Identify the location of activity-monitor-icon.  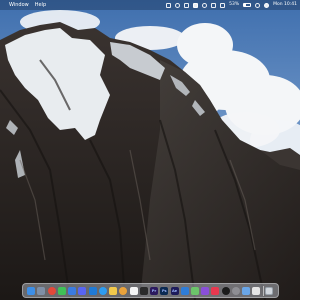
(225, 290).